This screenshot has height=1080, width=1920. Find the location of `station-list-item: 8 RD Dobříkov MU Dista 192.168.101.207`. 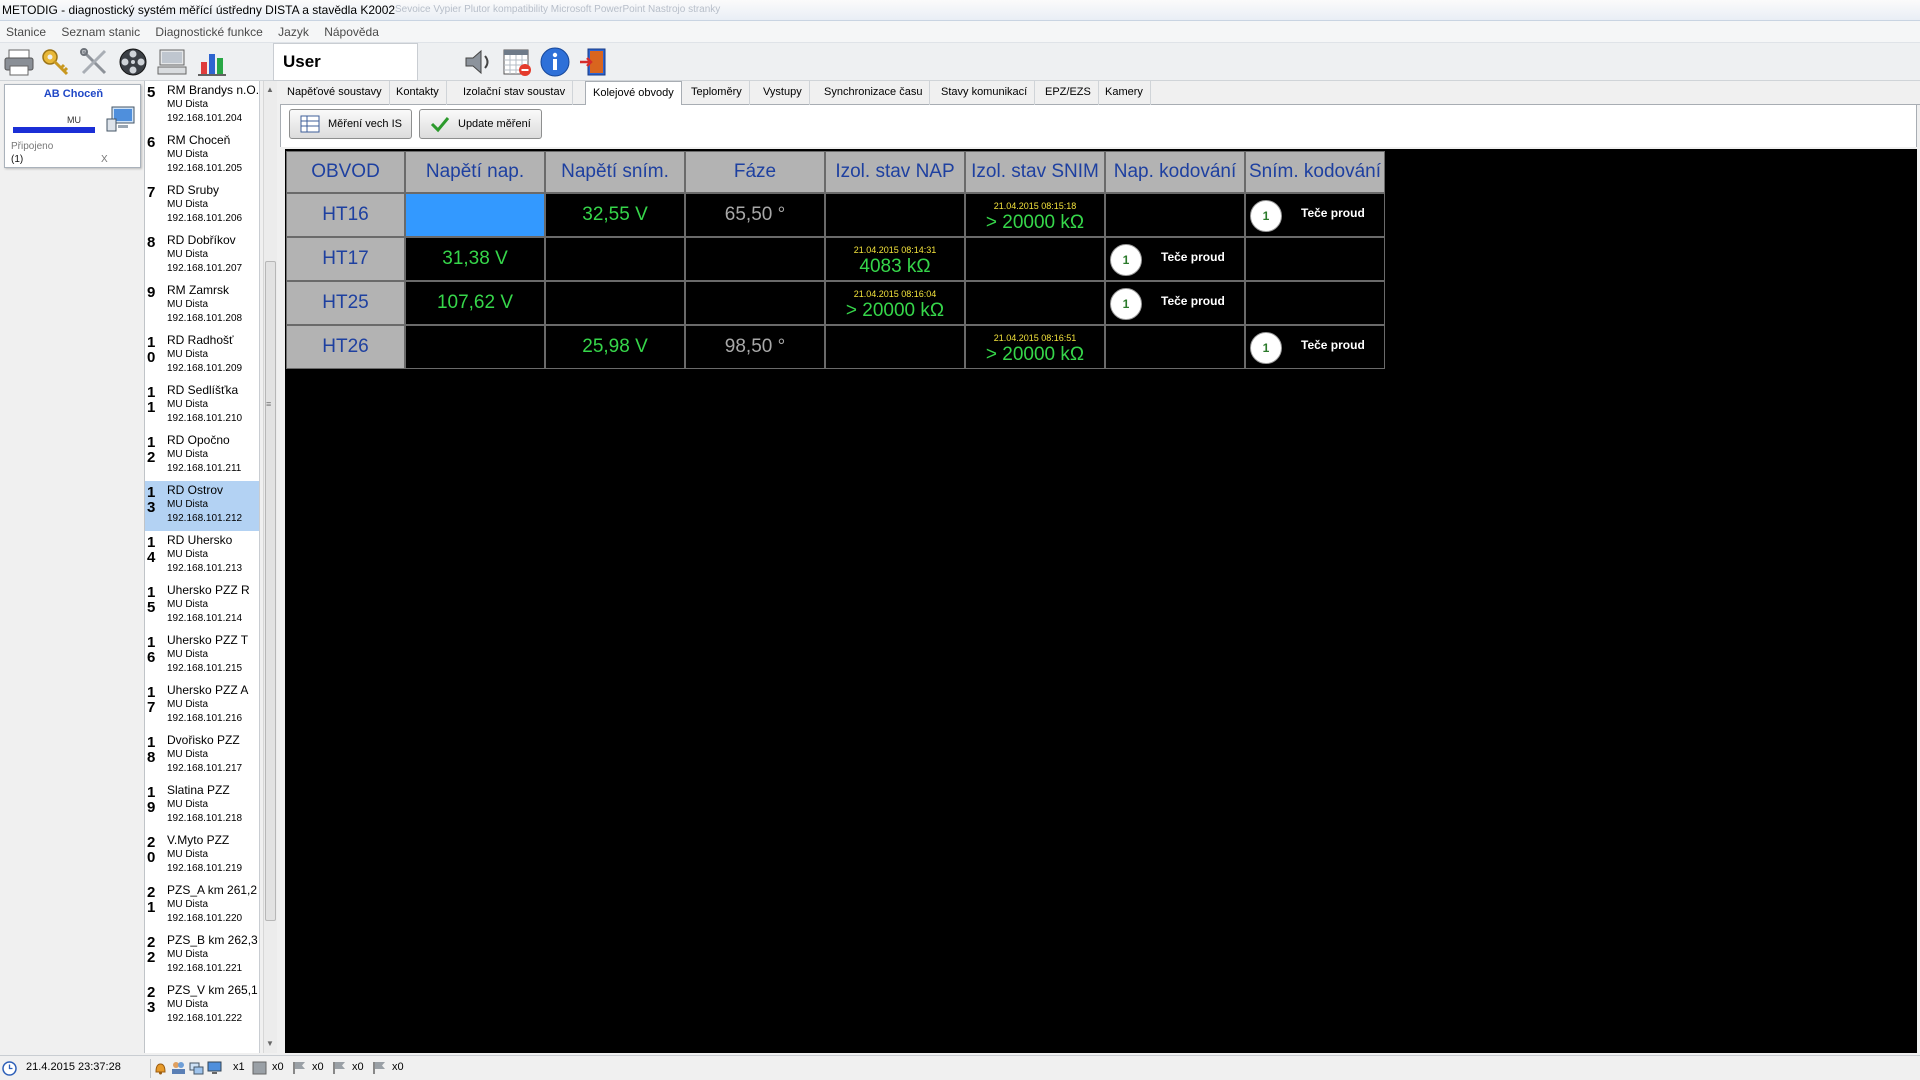

station-list-item: 8 RD Dobříkov MU Dista 192.168.101.207 is located at coordinates (202, 256).